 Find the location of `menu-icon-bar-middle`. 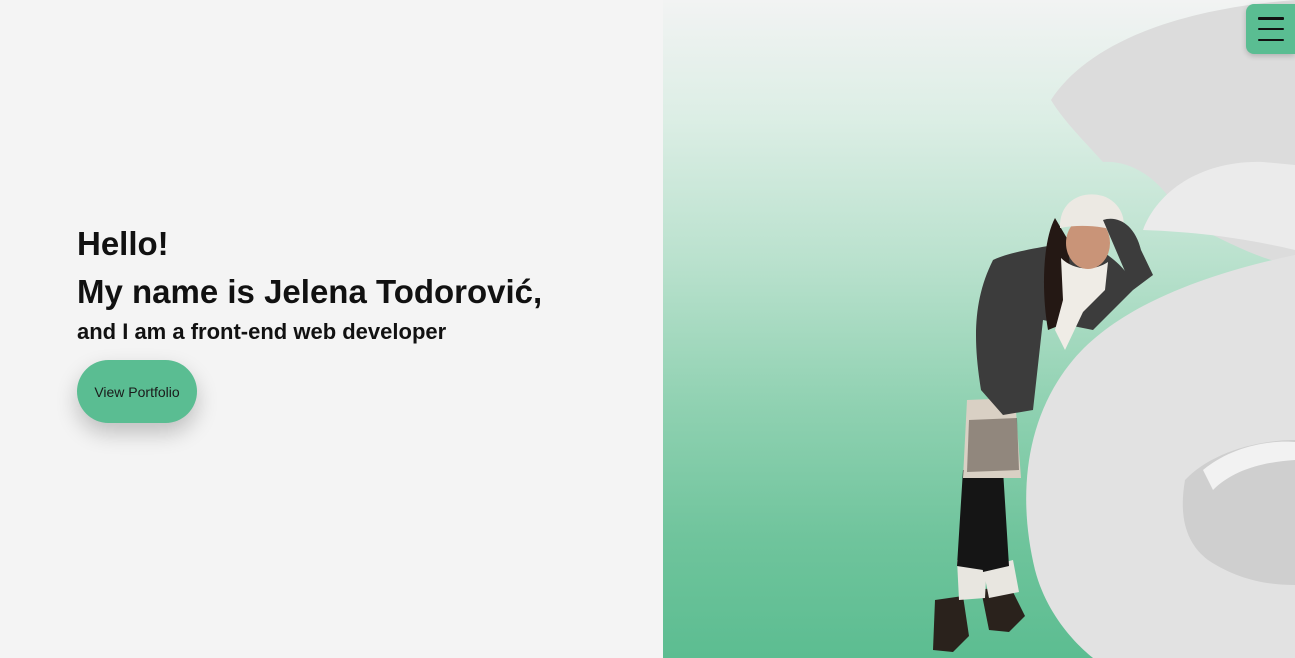

menu-icon-bar-middle is located at coordinates (1270, 29).